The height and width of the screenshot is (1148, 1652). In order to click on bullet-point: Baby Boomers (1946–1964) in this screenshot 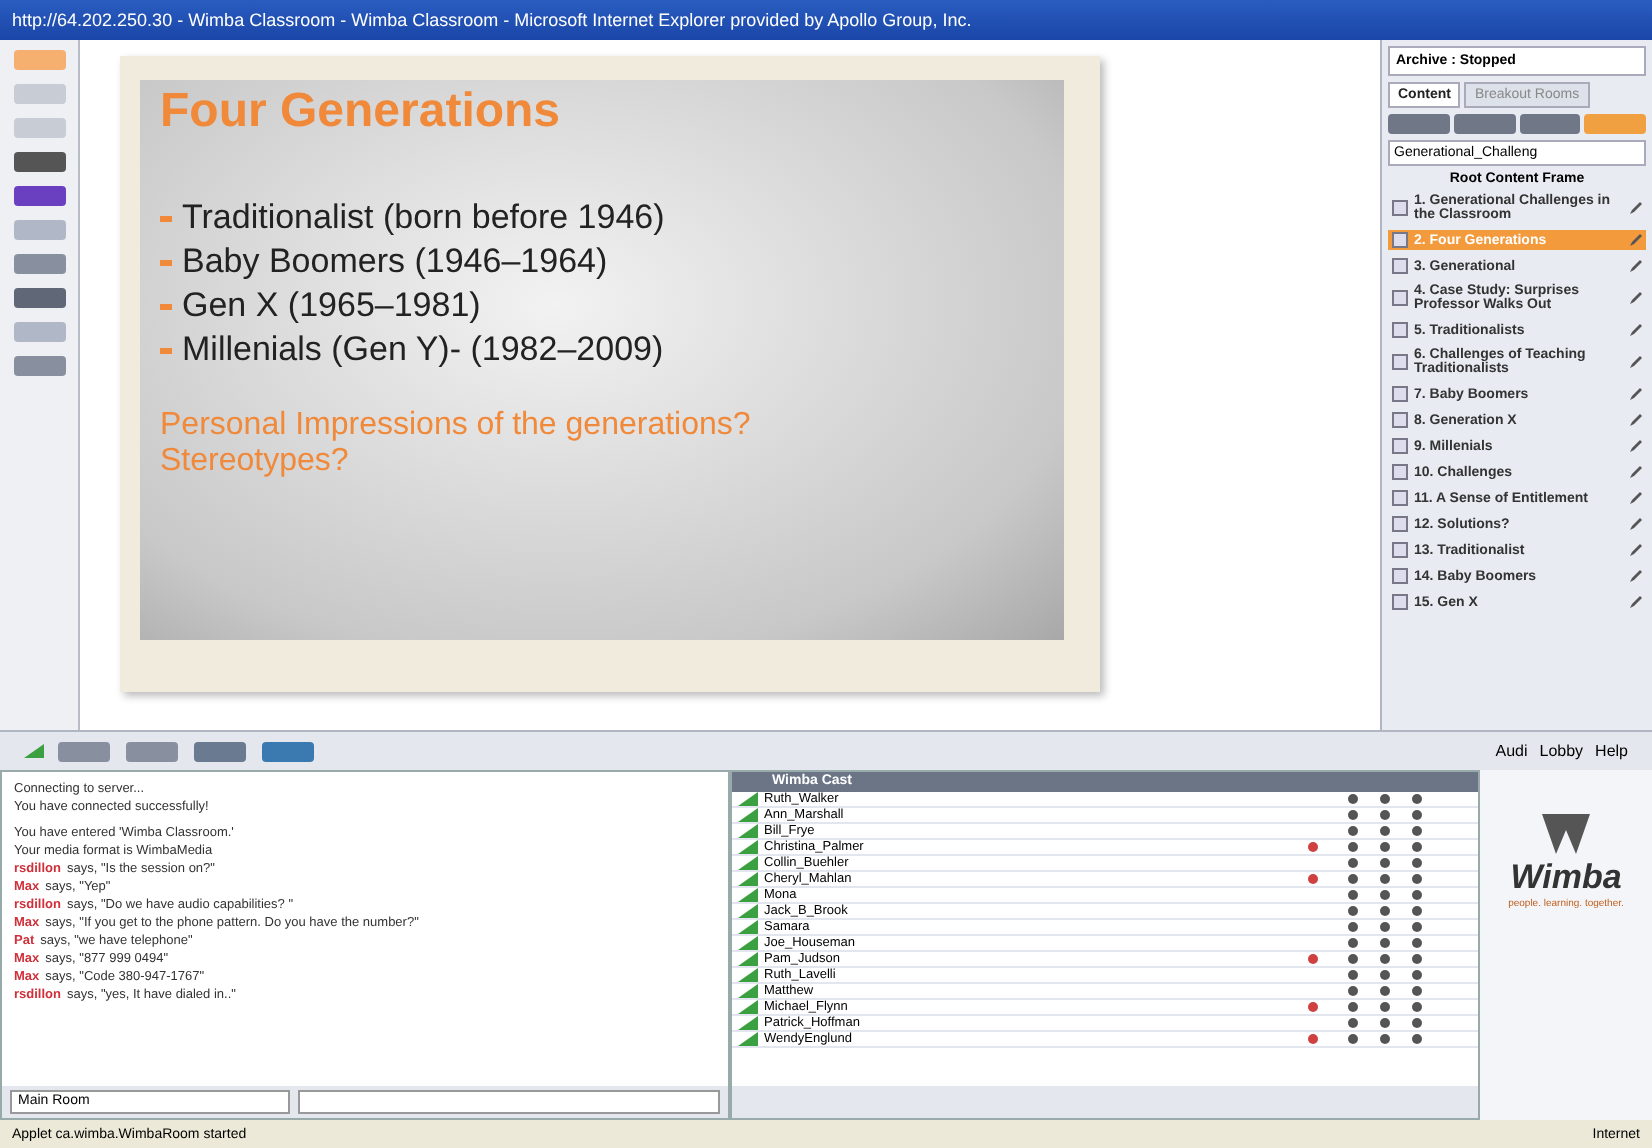, I will do `click(395, 261)`.